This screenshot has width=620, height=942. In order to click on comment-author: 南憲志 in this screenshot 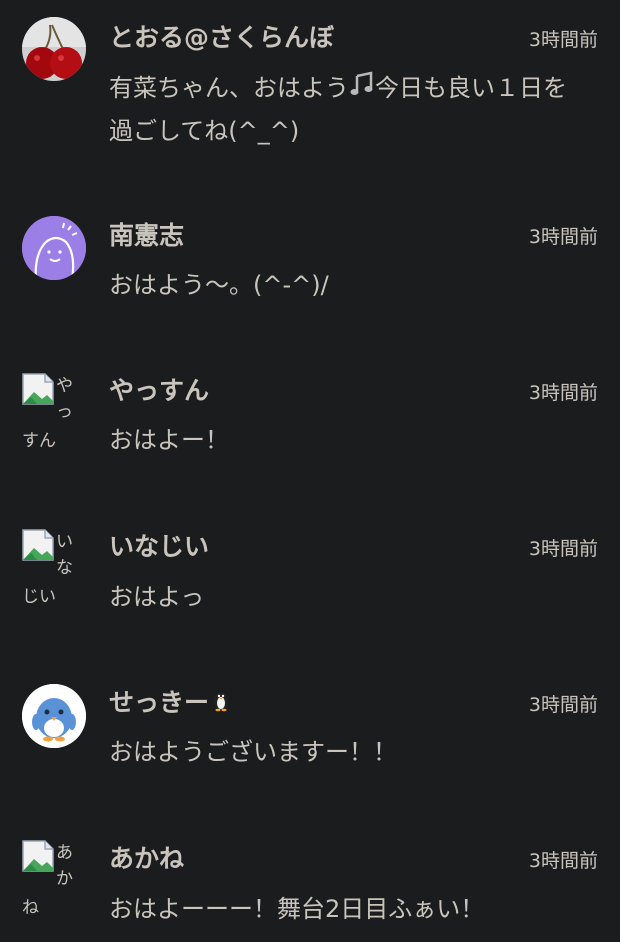, I will do `click(146, 236)`.